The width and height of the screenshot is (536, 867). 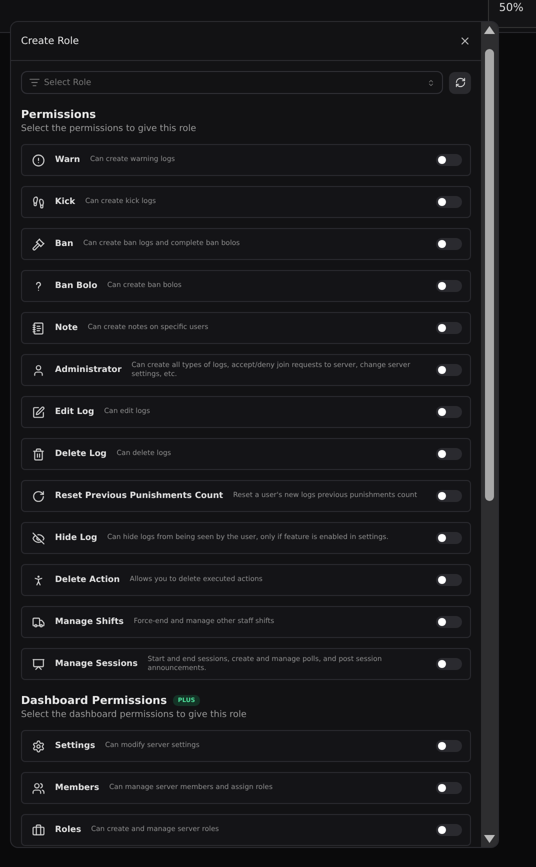 I want to click on list-icon, so click(x=34, y=82).